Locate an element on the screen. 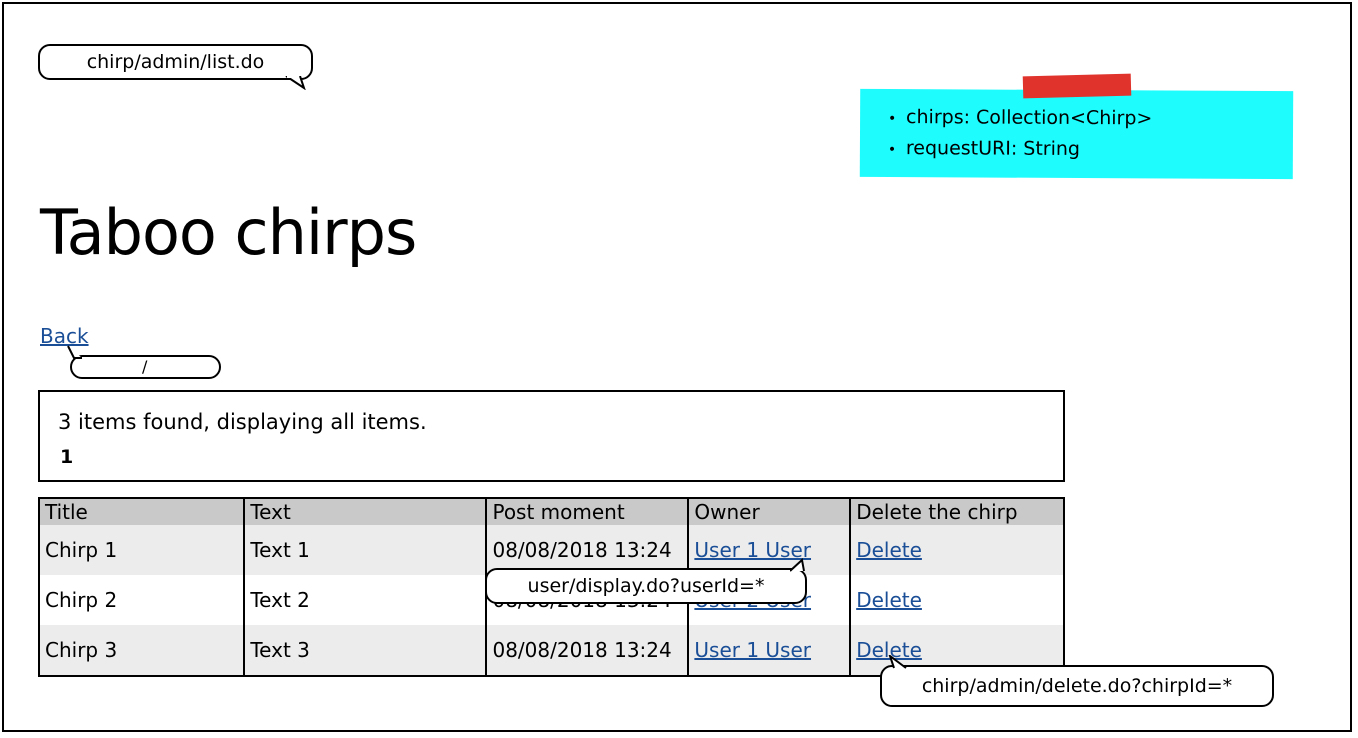 The image size is (1358, 738). chirp-title-cell: Chirp 1 is located at coordinates (141, 550).